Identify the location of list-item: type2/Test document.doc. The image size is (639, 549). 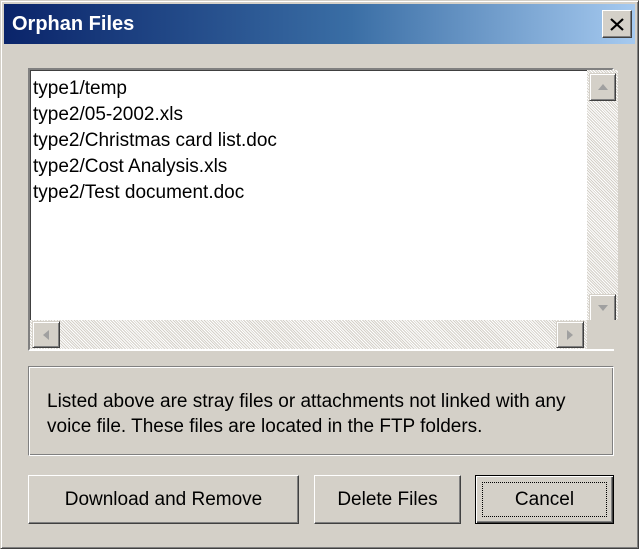
(155, 193).